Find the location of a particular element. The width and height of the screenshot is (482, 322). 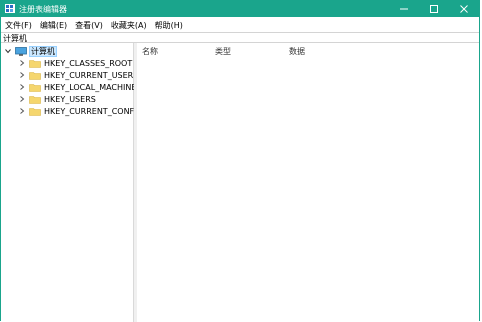

minimize-button is located at coordinates (404, 9).